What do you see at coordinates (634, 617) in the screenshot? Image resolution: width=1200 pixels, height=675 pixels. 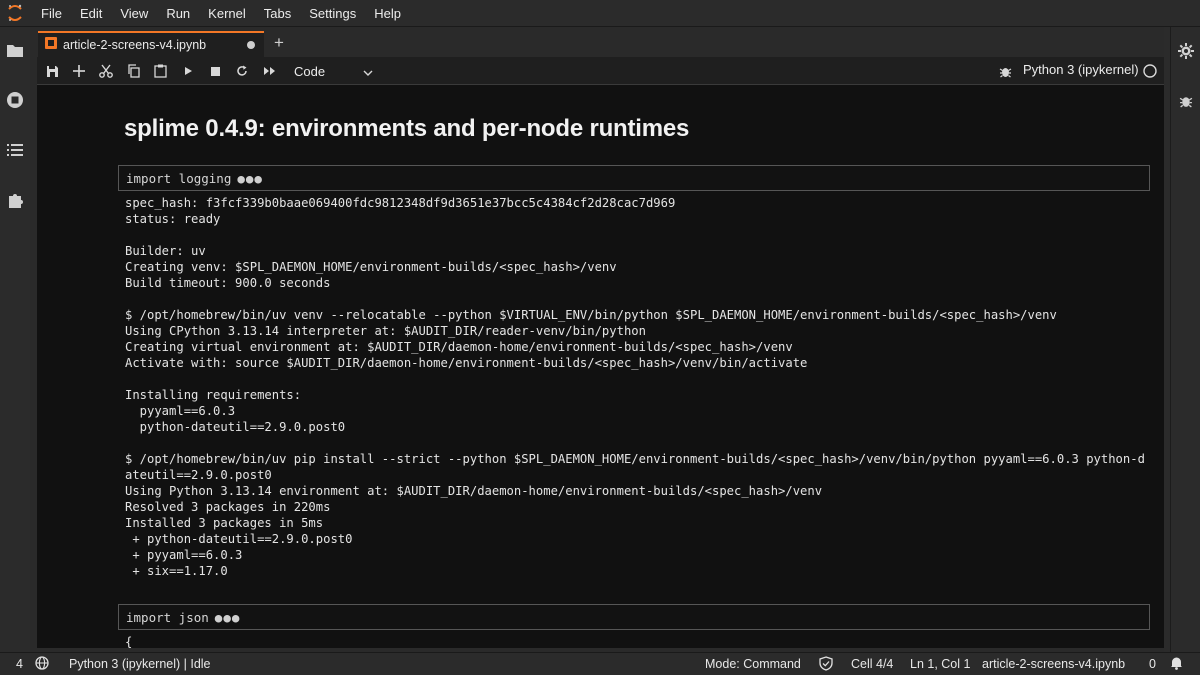 I see `code-cell-2: import json ●●●` at bounding box center [634, 617].